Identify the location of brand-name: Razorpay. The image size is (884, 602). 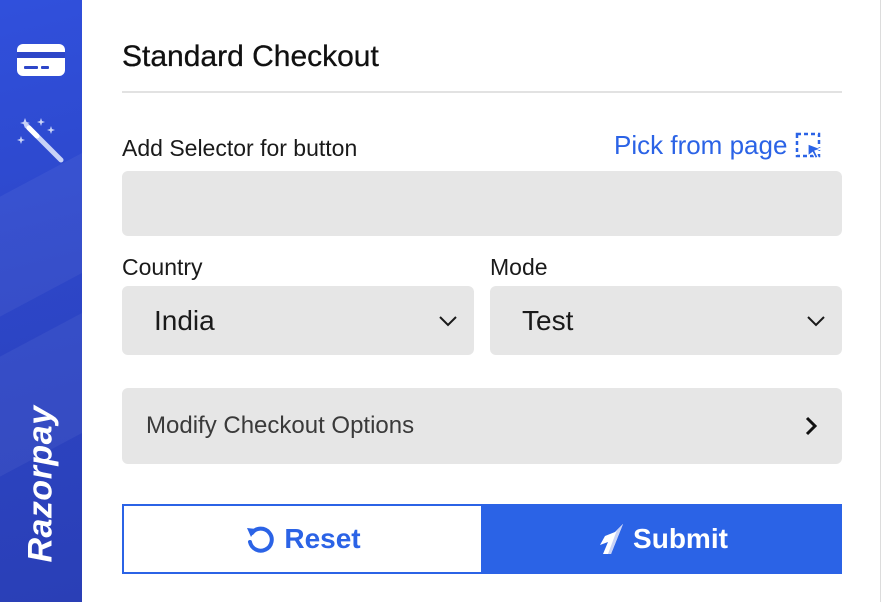
(40, 484).